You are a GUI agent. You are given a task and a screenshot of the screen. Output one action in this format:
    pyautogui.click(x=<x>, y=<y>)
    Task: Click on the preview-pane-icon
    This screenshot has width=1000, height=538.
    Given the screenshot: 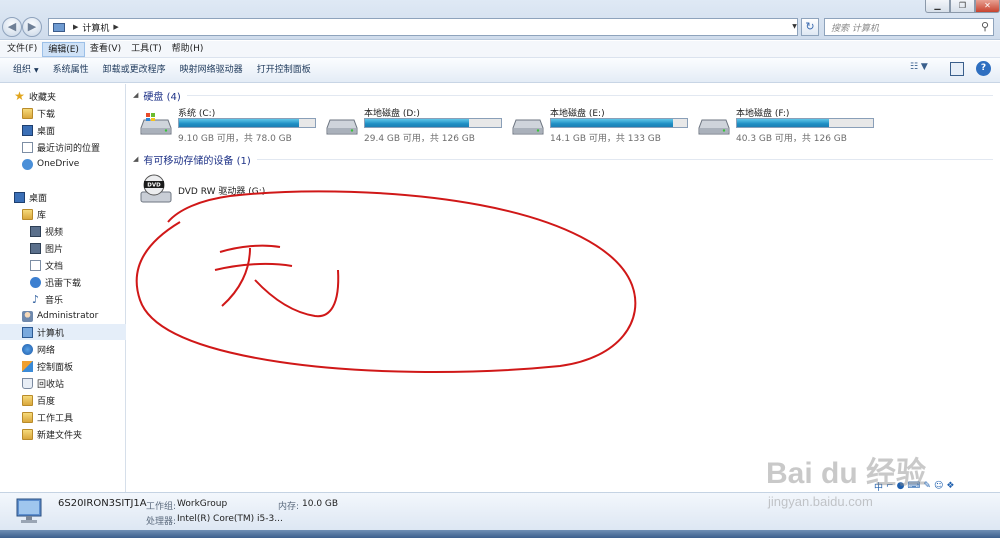 What is the action you would take?
    pyautogui.click(x=957, y=69)
    